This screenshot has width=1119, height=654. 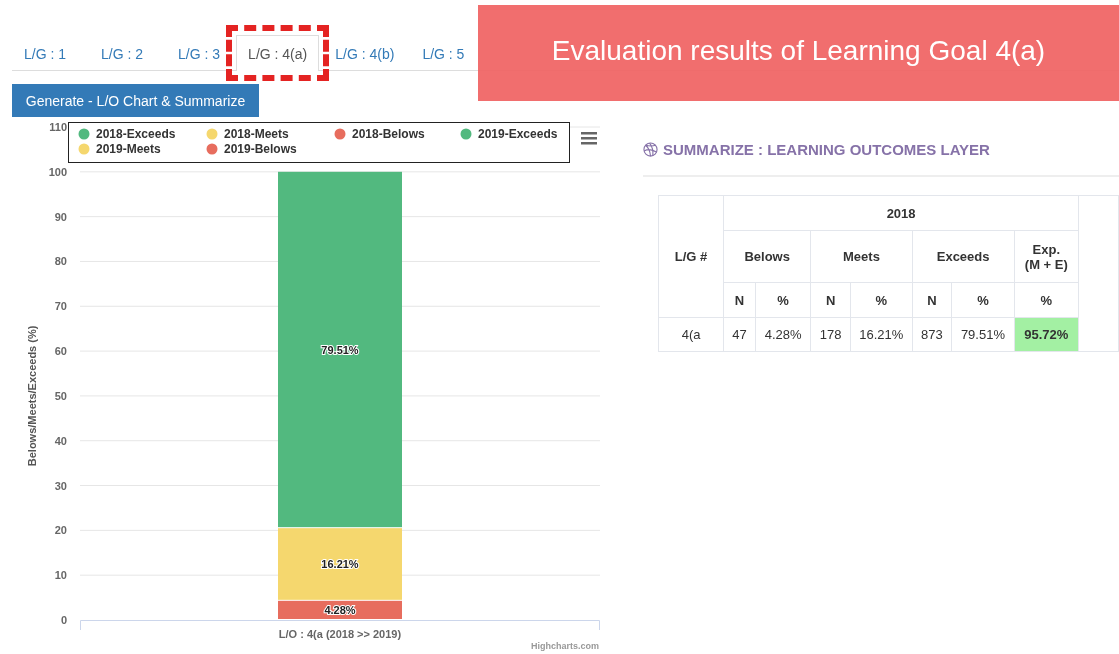 I want to click on tab: L/G : 3, so click(x=199, y=53).